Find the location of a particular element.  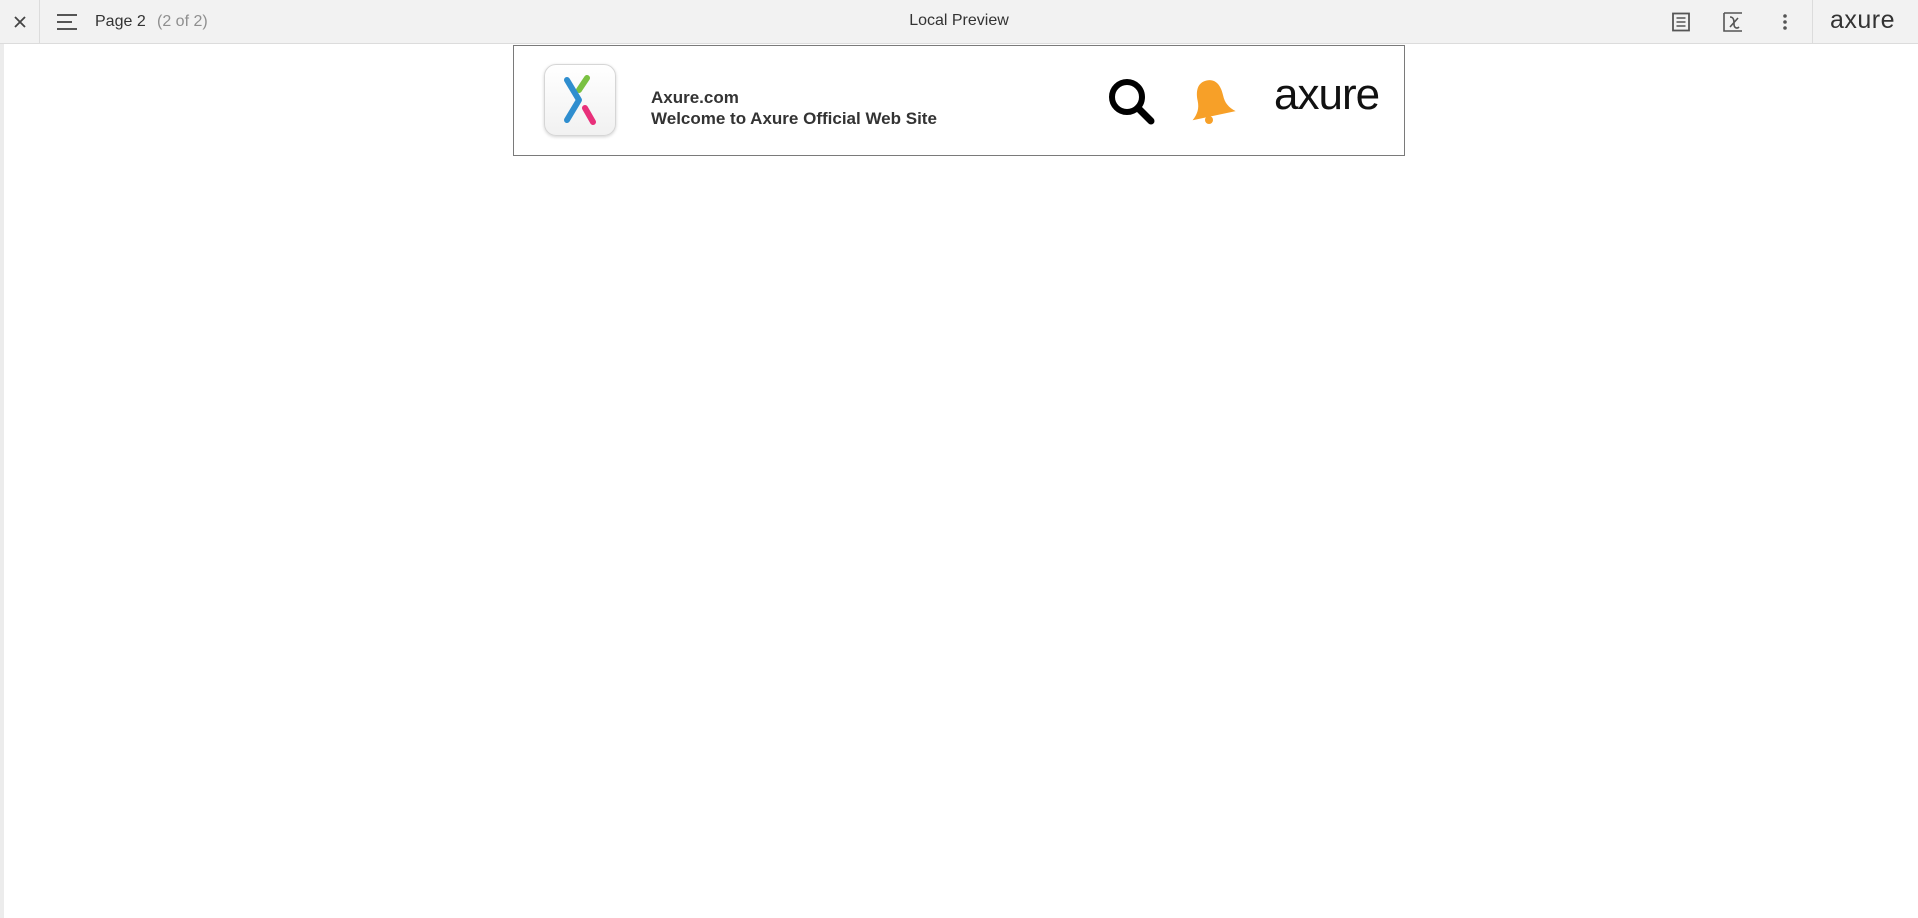

document-lines-icon is located at coordinates (1681, 22).